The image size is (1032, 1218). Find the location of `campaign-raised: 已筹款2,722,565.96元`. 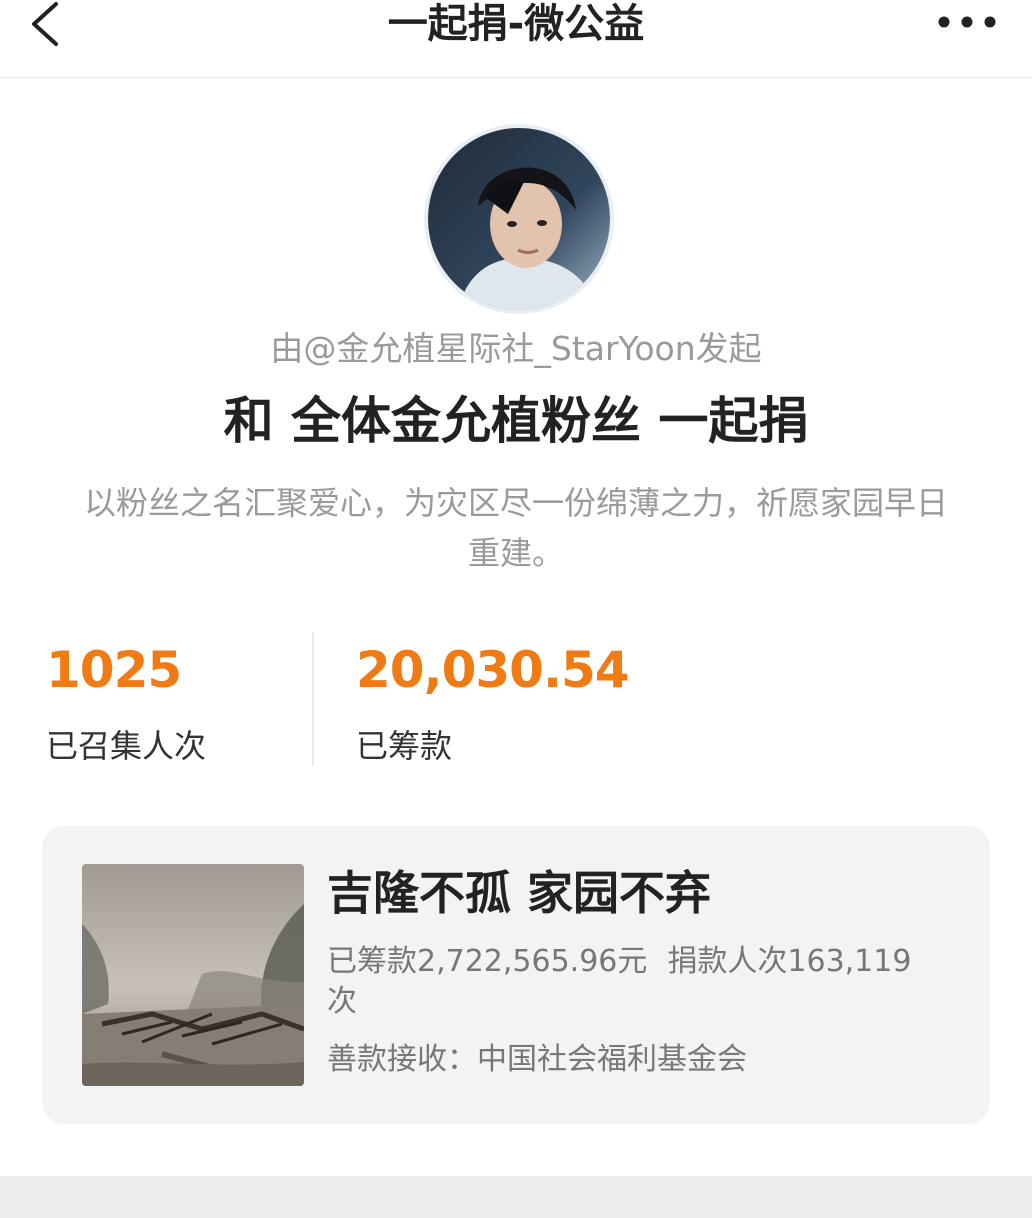

campaign-raised: 已筹款2,722,565.96元 is located at coordinates (487, 961).